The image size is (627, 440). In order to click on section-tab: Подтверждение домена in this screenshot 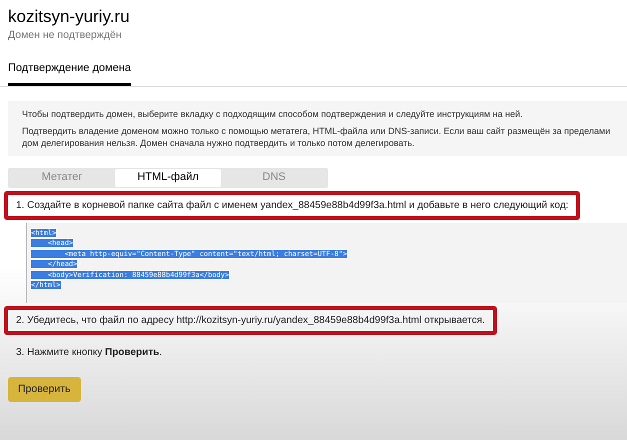, I will do `click(69, 73)`.